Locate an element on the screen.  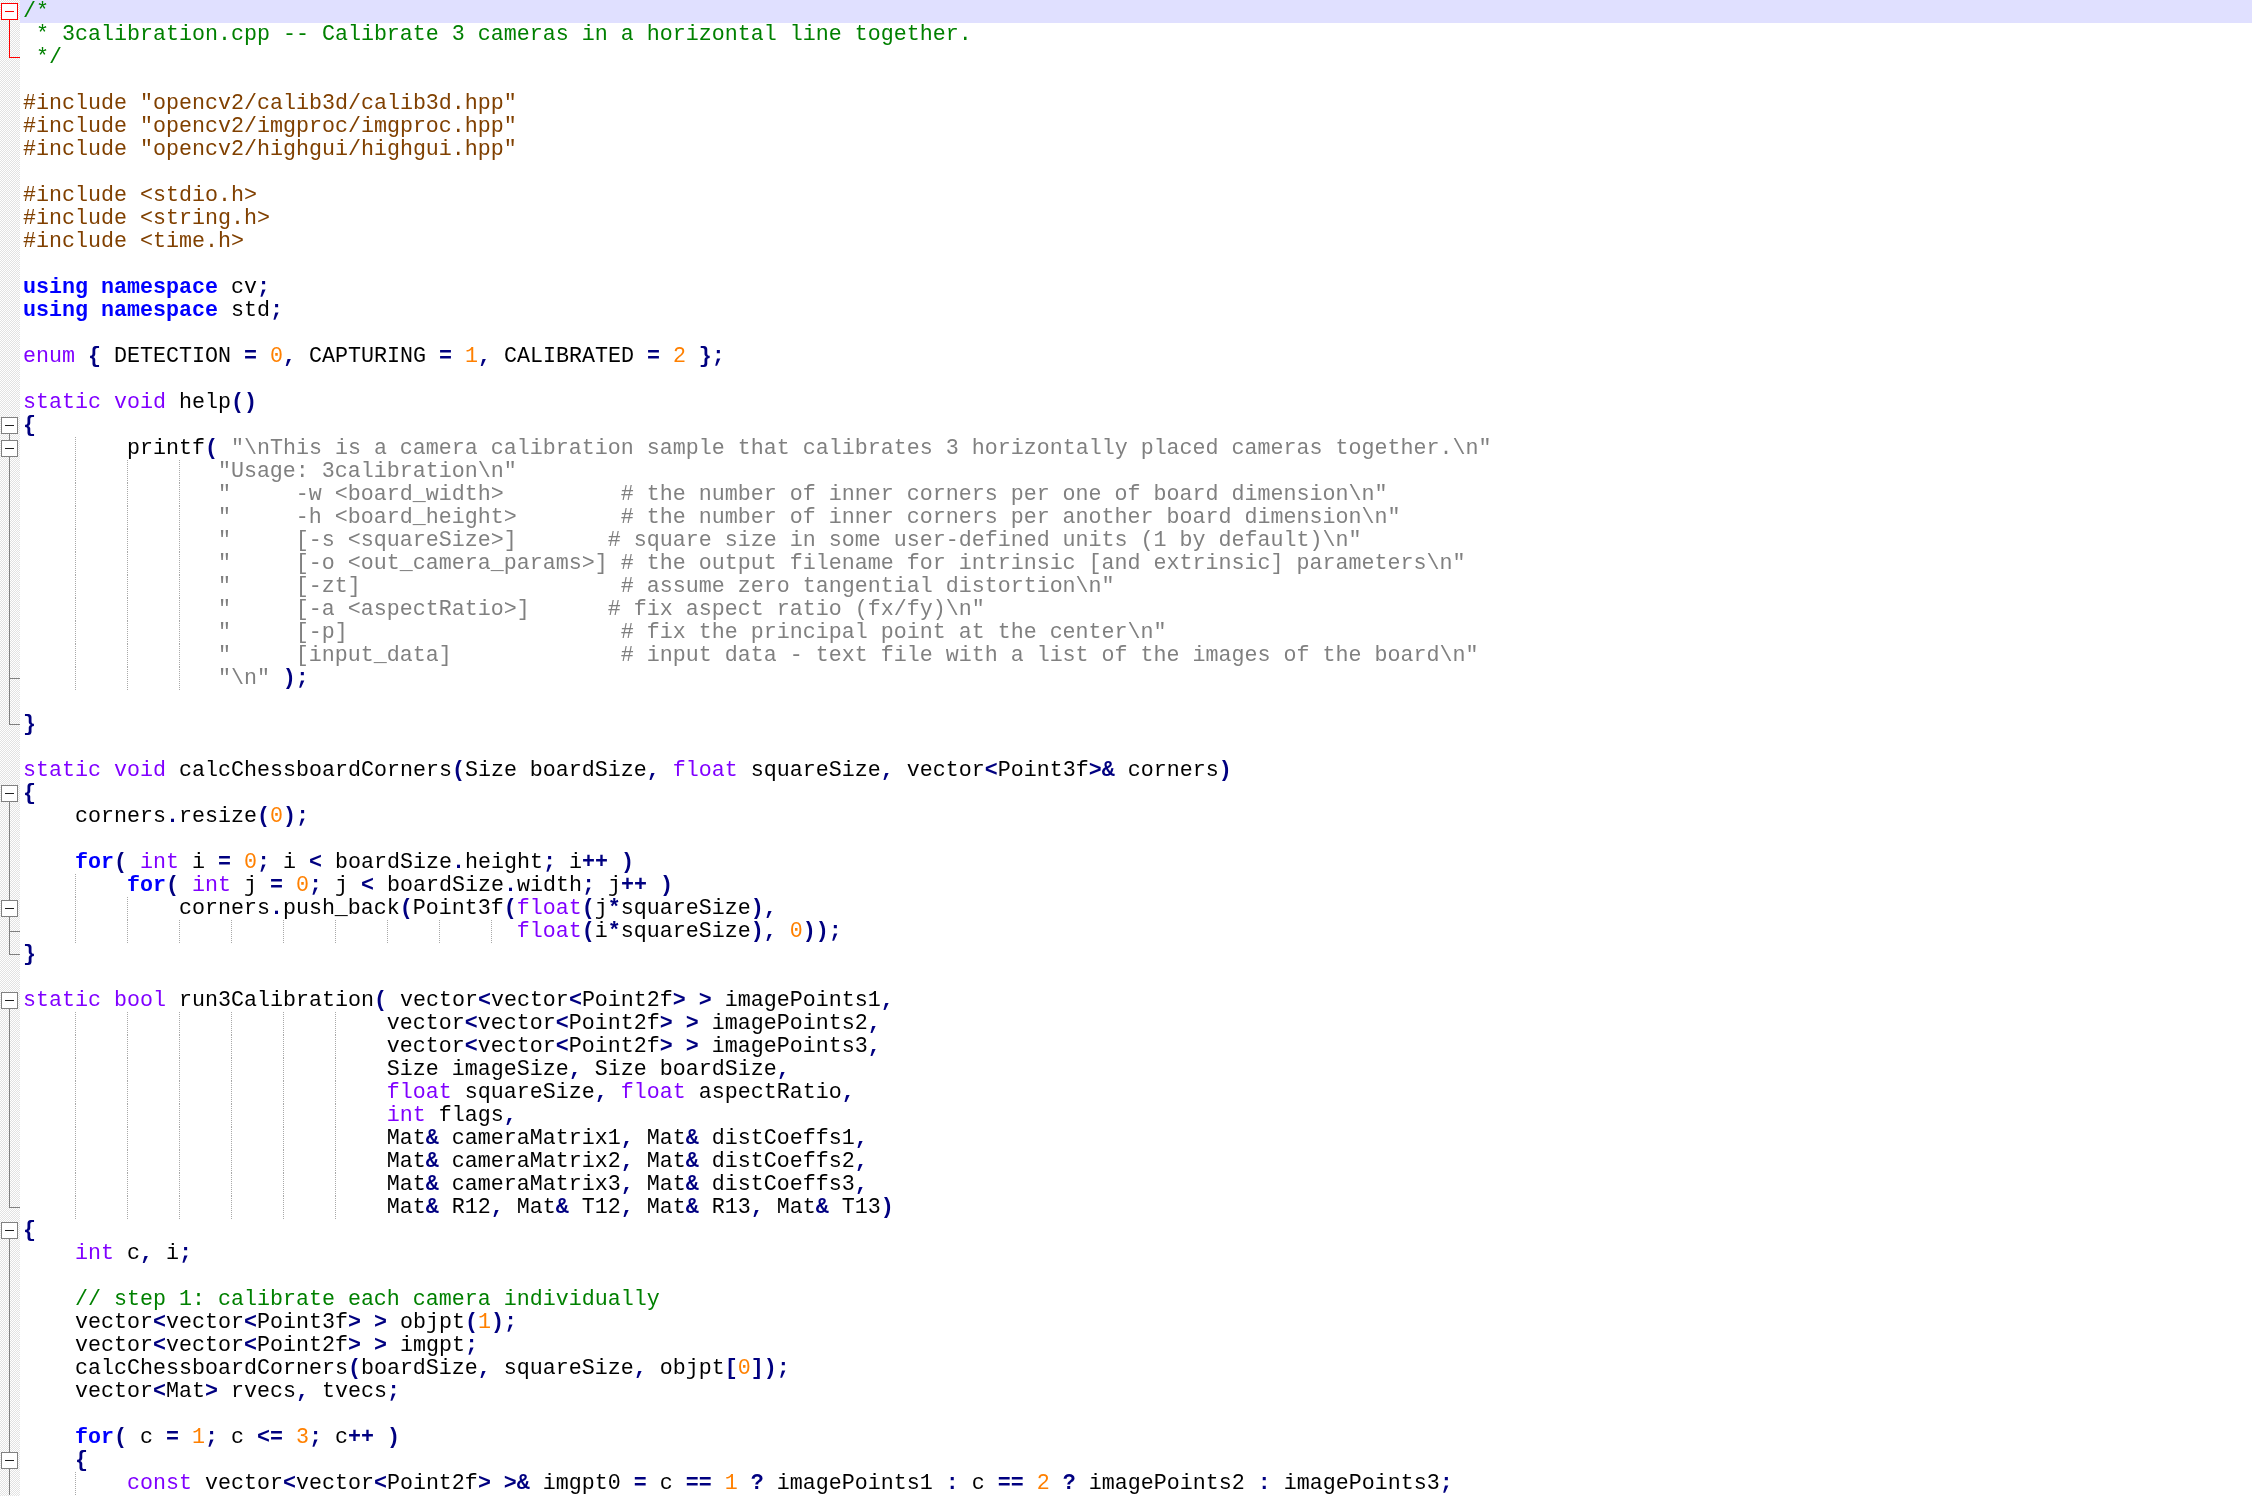
code-line: " [-a <aspectRatio>] # fix aspect ratio (fx/fy)\n" is located at coordinates (601, 609).